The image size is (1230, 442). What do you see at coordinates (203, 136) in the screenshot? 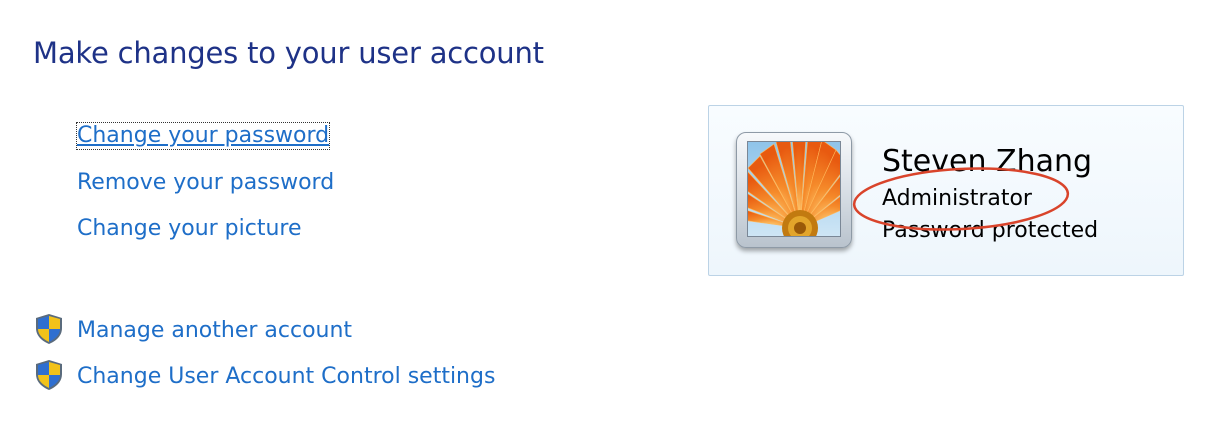
I see `change-password-link: Change your password` at bounding box center [203, 136].